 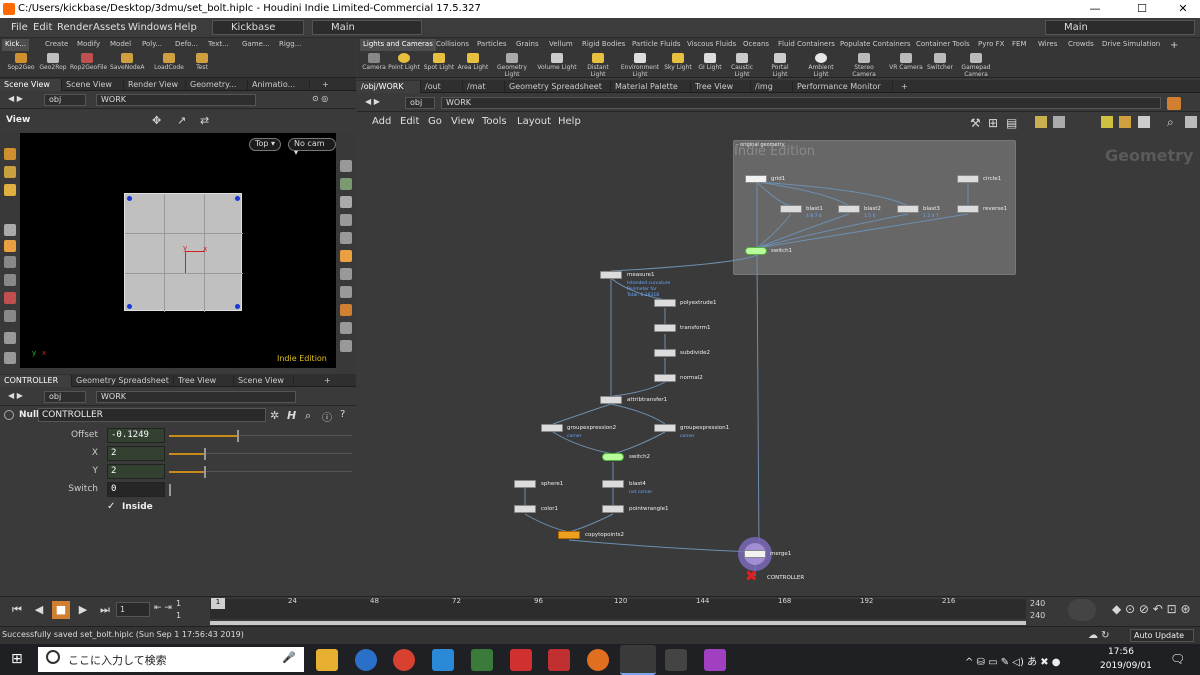 What do you see at coordinates (940, 65) in the screenshot?
I see `tool-switcher: Switcher` at bounding box center [940, 65].